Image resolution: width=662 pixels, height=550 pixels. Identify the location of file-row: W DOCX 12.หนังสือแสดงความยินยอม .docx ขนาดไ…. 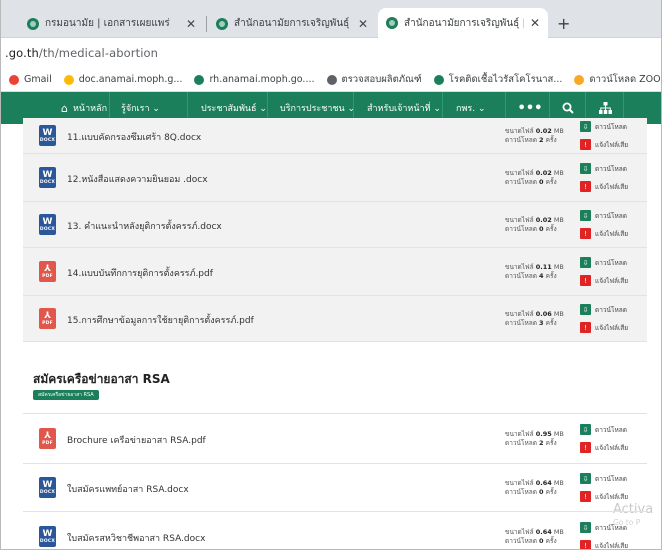
(335, 178).